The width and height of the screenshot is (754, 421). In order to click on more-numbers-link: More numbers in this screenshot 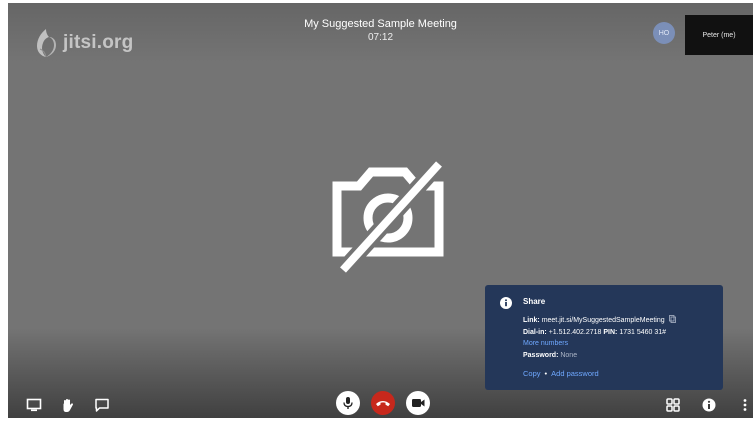, I will do `click(545, 343)`.